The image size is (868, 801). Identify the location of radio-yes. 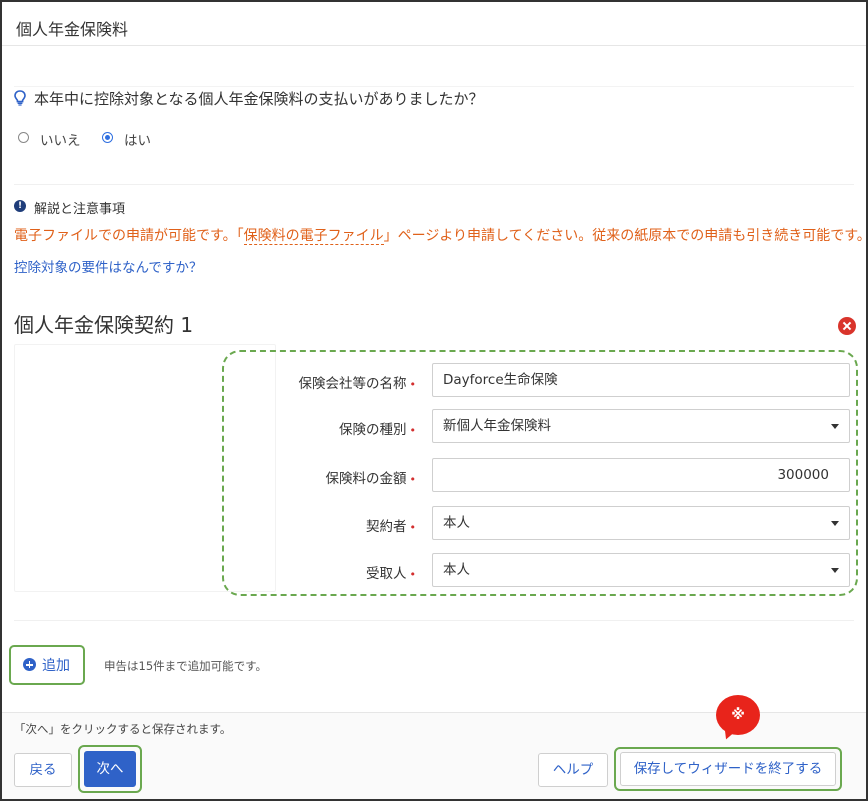
(107, 137).